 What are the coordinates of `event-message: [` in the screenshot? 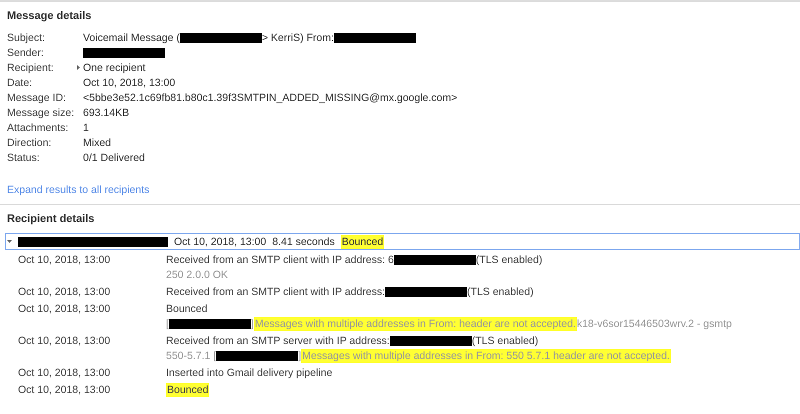 It's located at (167, 324).